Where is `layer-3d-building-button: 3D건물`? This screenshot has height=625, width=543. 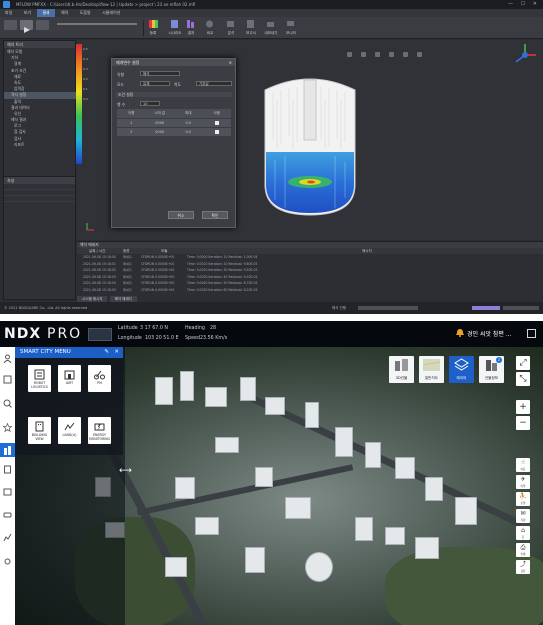 layer-3d-building-button: 3D건물 is located at coordinates (401, 369).